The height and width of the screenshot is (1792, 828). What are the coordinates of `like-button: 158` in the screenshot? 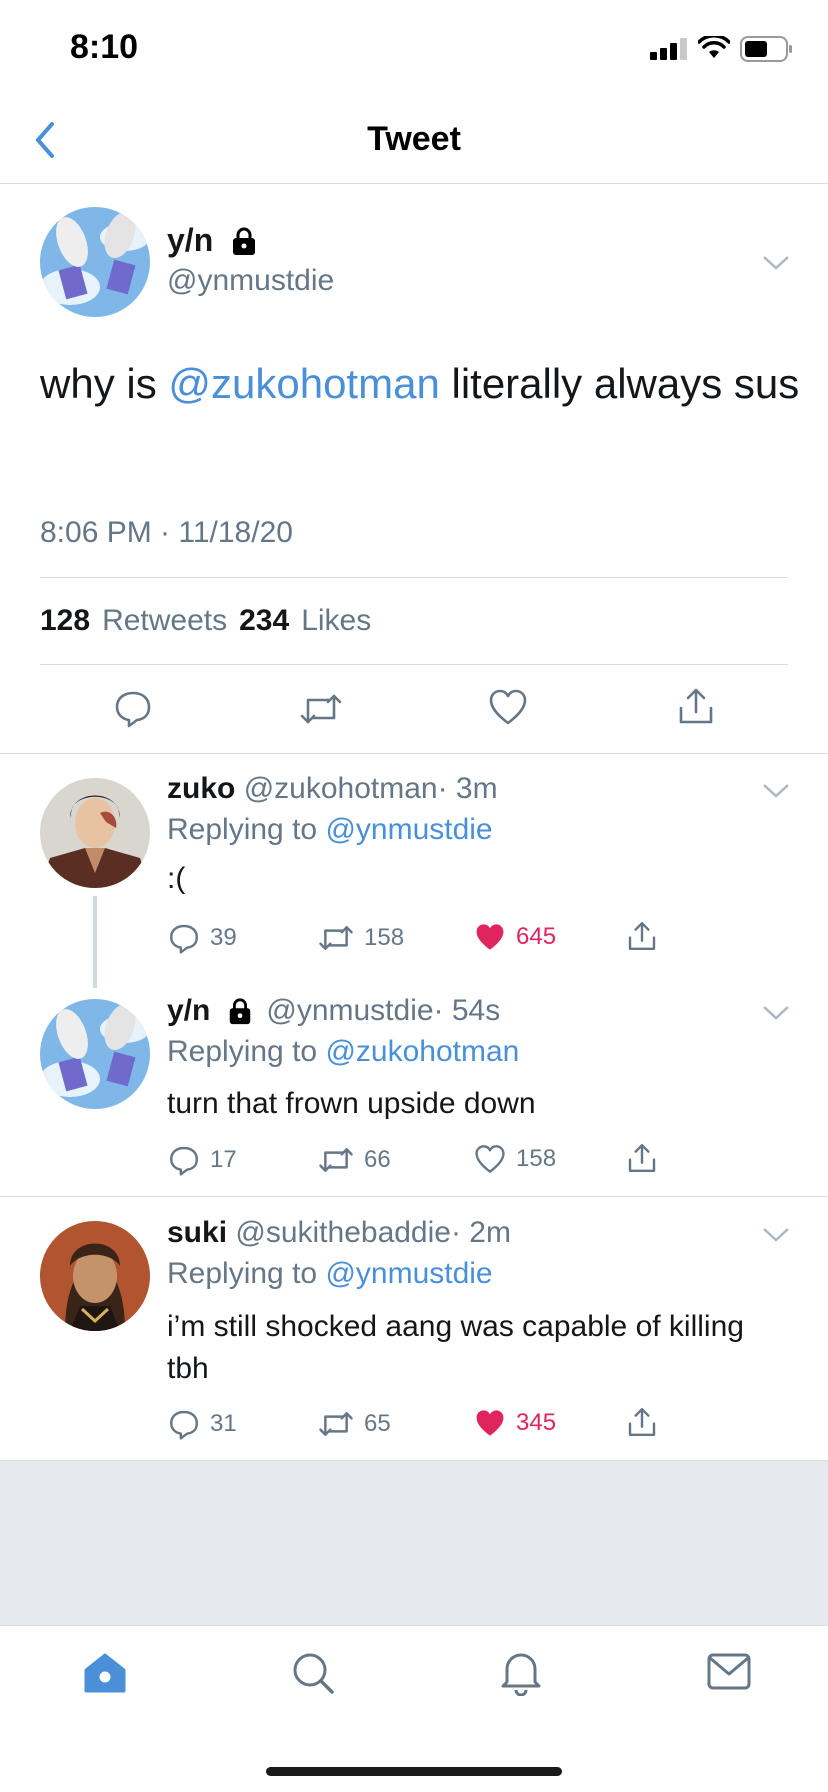 It's located at (515, 1159).